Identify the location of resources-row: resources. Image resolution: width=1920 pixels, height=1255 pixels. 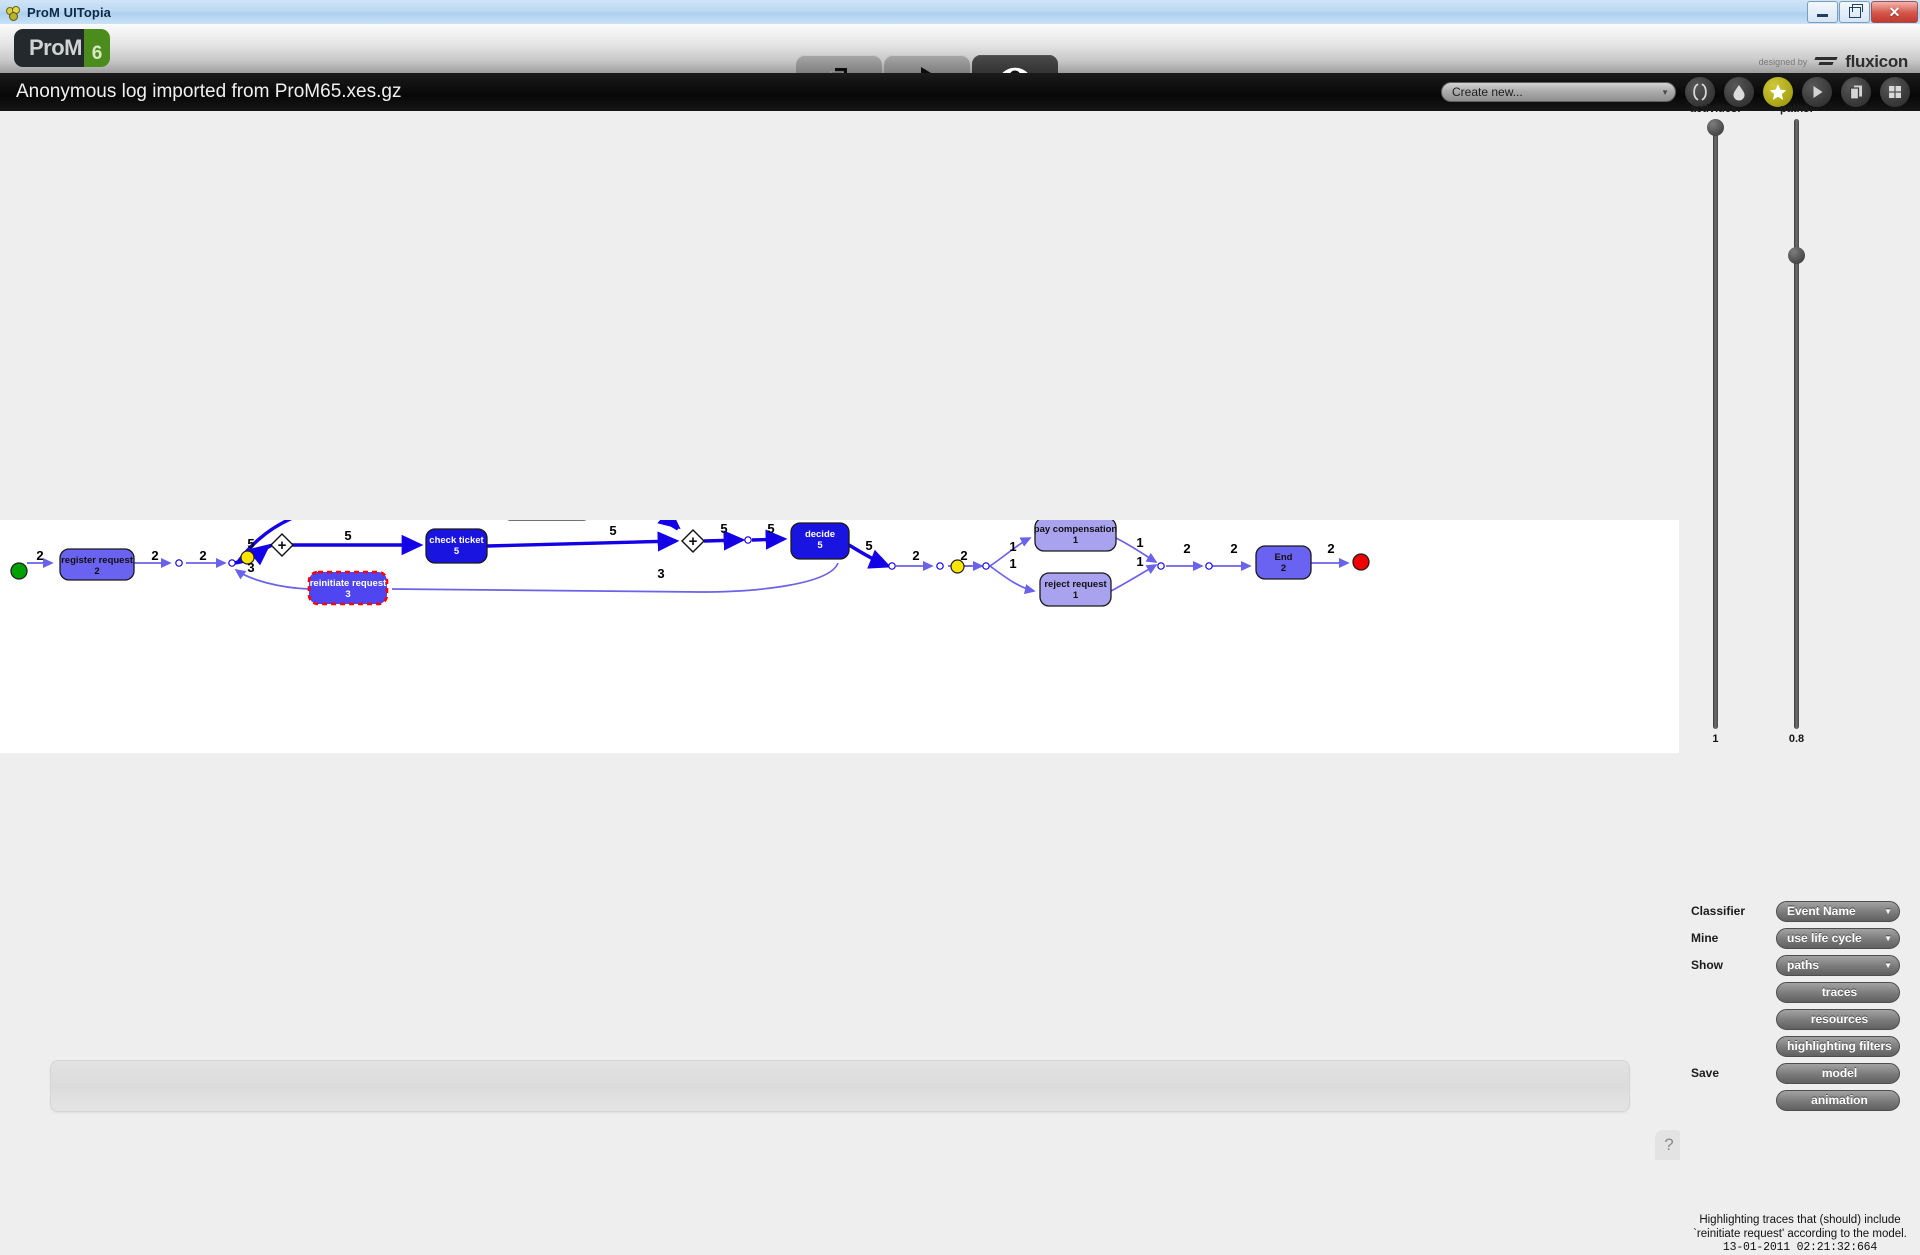
(1800, 1019).